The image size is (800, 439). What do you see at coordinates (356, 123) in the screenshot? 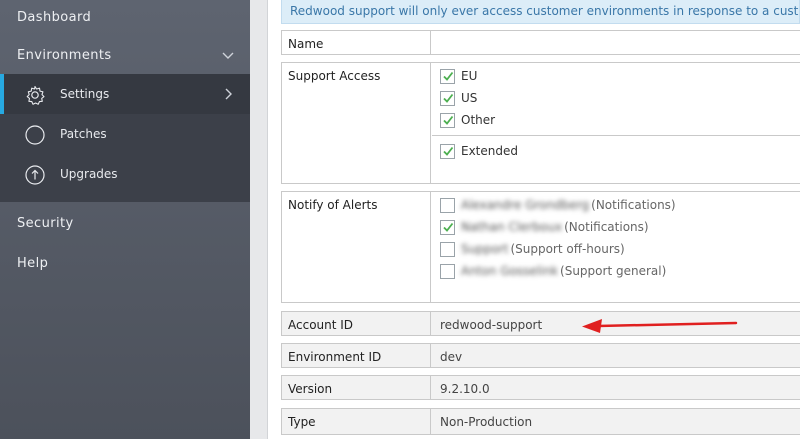
I see `support-access-label: Support Access` at bounding box center [356, 123].